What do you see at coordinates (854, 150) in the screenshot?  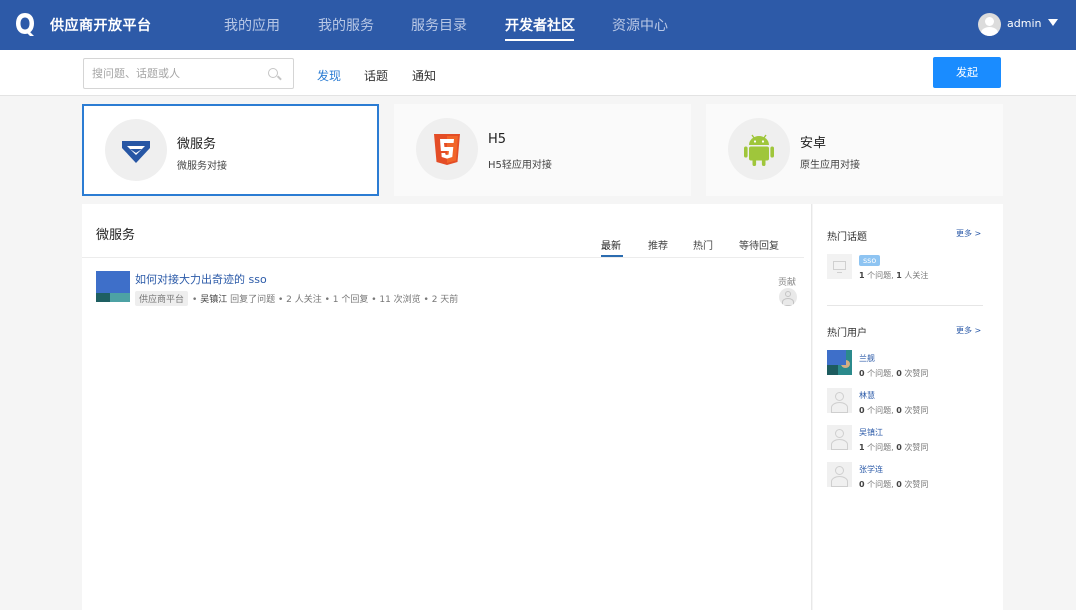 I see `category-card-android: 安卓 原生应用对接` at bounding box center [854, 150].